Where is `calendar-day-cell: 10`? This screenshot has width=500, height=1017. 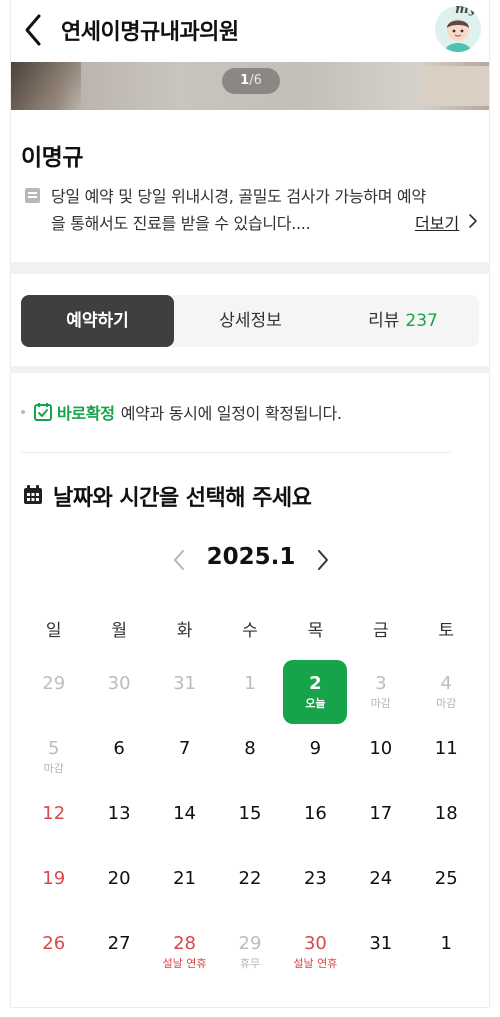 calendar-day-cell: 10 is located at coordinates (381, 757).